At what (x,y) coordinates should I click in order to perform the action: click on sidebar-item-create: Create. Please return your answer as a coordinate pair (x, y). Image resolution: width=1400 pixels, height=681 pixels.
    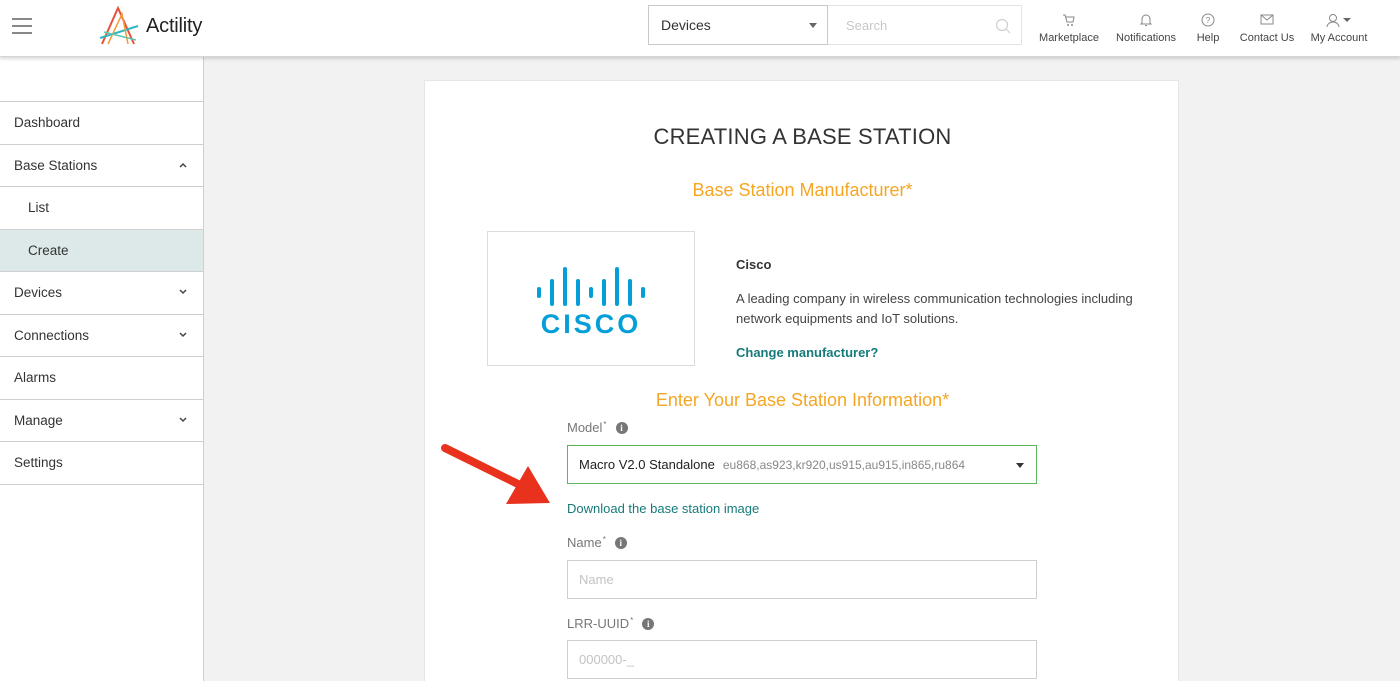
    Looking at the image, I should click on (101, 250).